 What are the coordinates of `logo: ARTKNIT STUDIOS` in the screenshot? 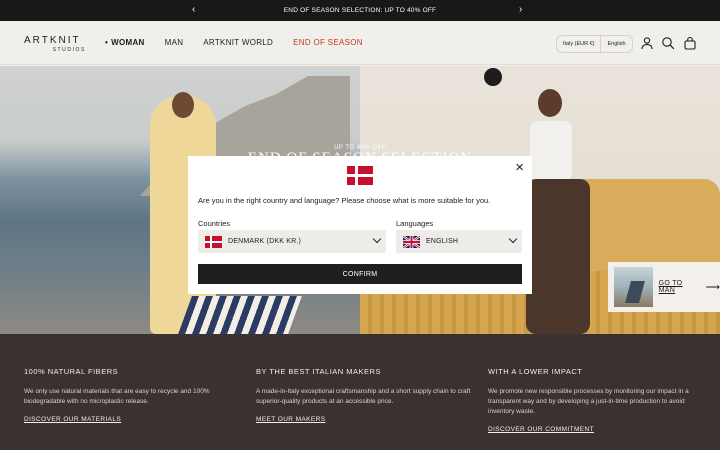 It's located at (55, 44).